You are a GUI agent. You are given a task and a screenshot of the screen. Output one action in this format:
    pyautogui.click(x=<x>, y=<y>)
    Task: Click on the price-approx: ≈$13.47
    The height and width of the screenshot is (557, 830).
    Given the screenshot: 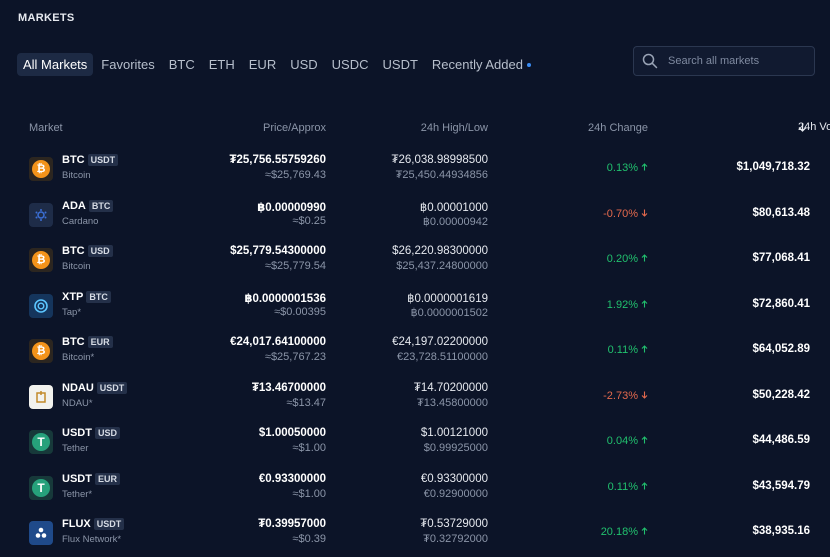 What is the action you would take?
    pyautogui.click(x=306, y=402)
    